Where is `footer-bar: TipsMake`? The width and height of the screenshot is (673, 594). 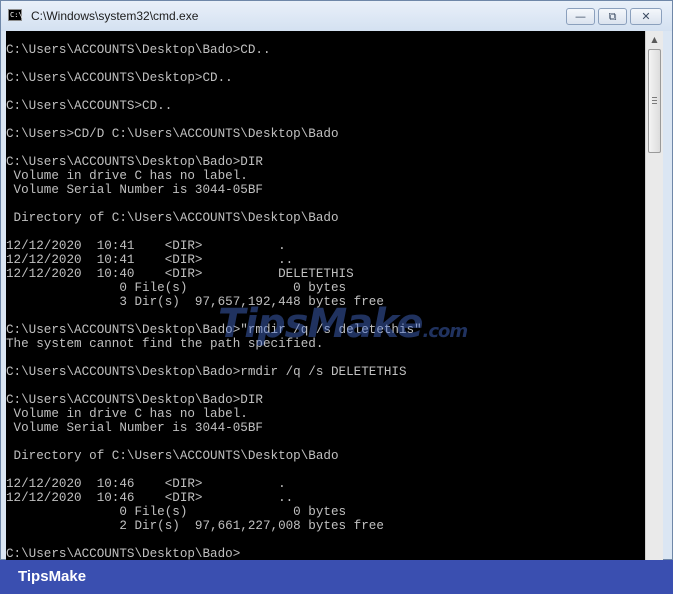 footer-bar: TipsMake is located at coordinates (336, 577).